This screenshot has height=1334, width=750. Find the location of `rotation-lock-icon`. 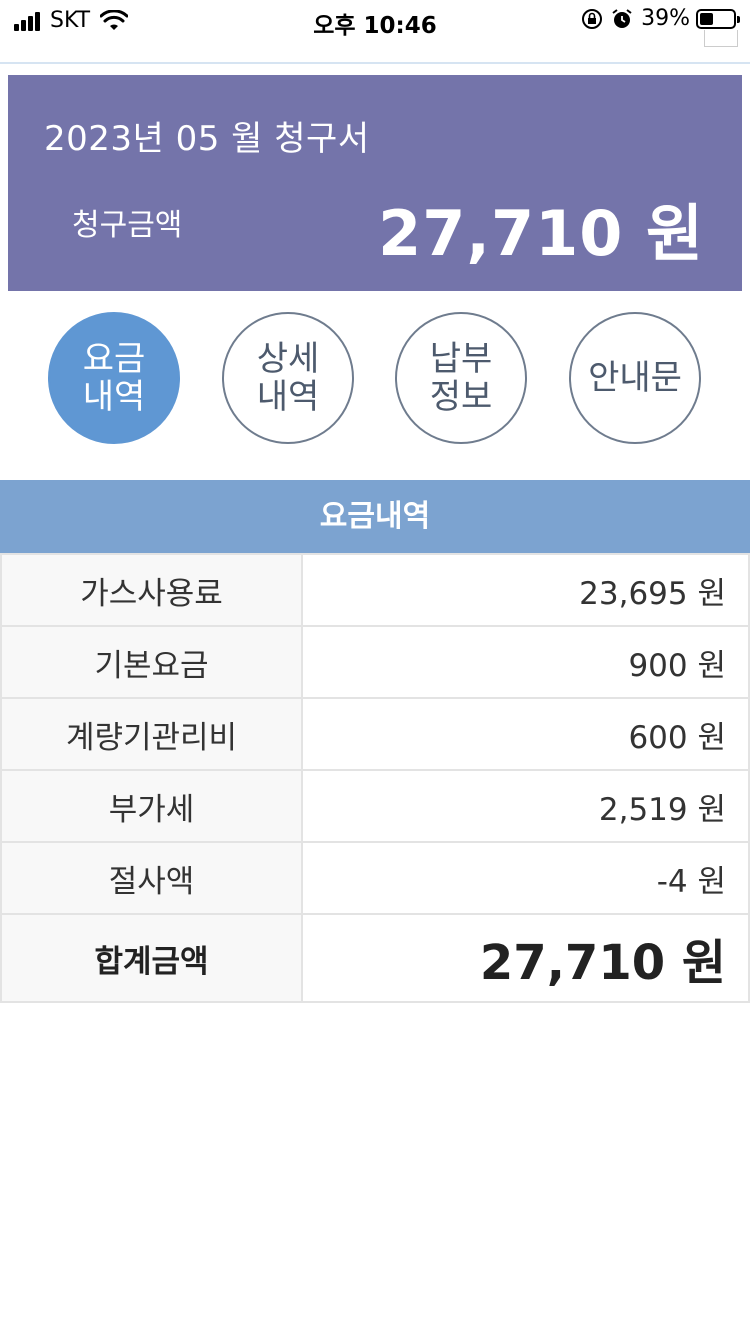

rotation-lock-icon is located at coordinates (592, 18).